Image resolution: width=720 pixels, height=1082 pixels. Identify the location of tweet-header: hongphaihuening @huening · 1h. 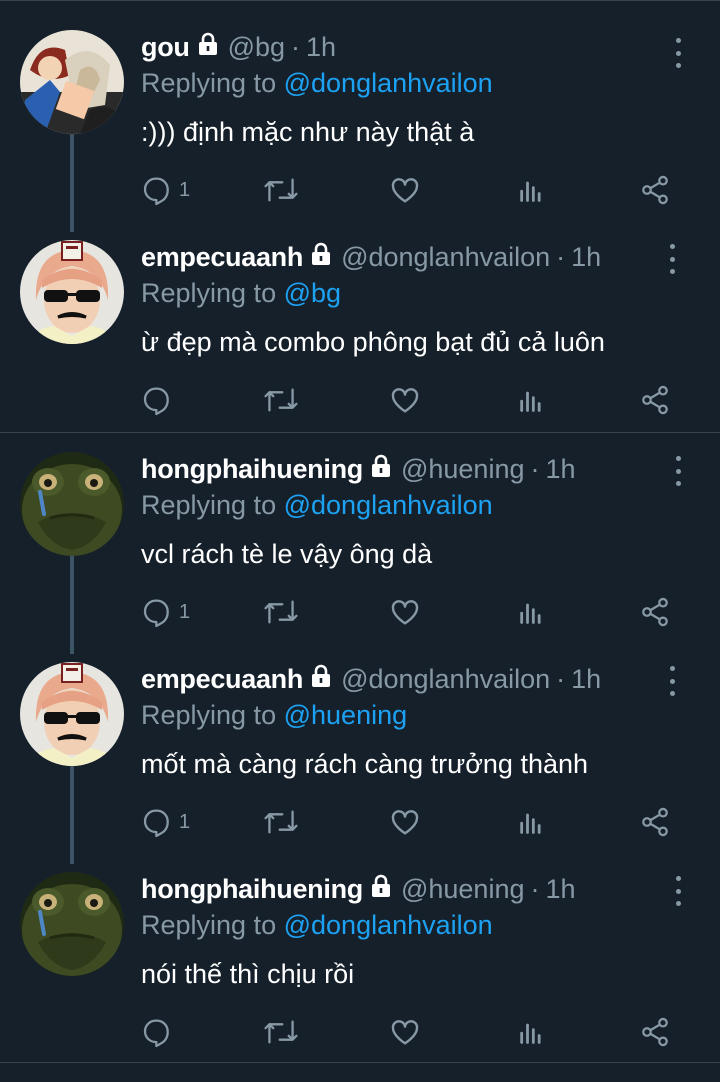
(358, 469).